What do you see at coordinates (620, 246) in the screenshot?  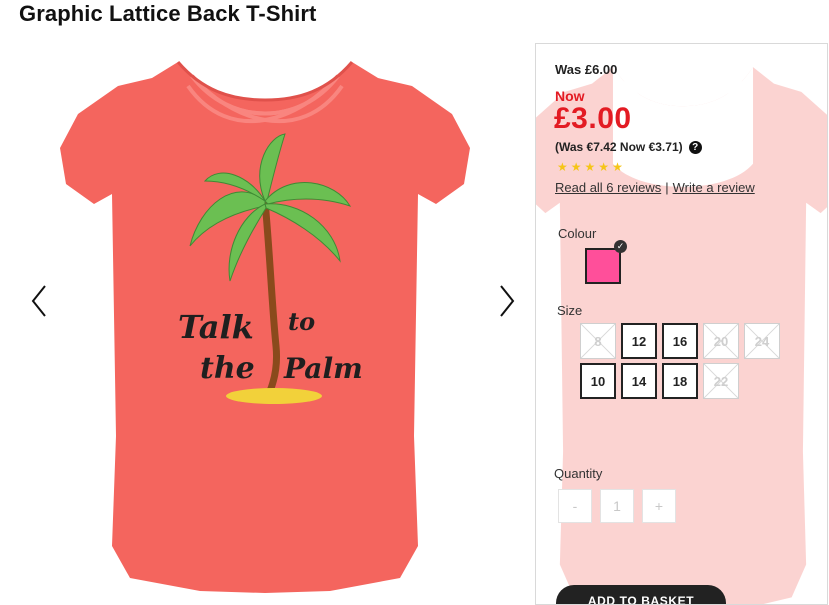 I see `check-icon: ✓` at bounding box center [620, 246].